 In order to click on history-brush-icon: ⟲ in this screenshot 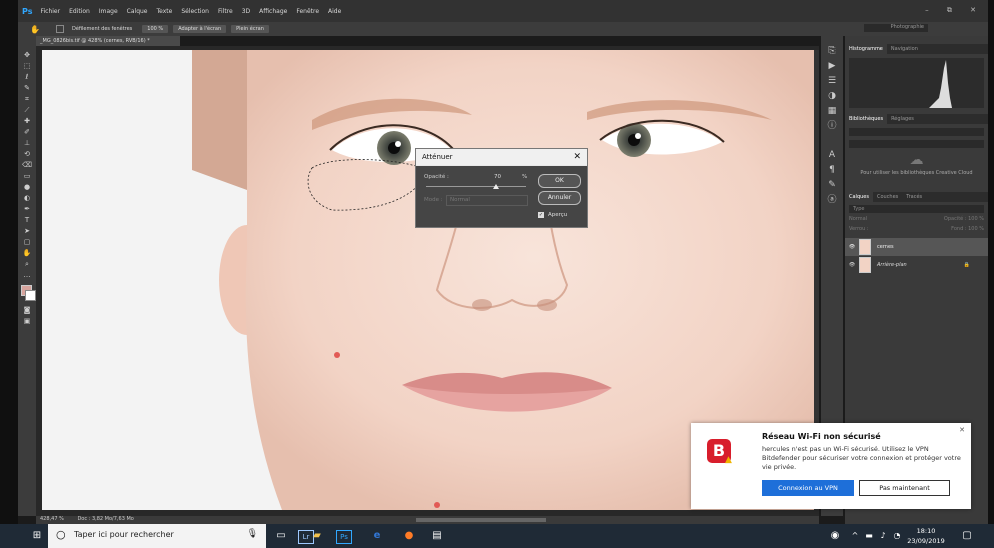, I will do `click(27, 154)`.